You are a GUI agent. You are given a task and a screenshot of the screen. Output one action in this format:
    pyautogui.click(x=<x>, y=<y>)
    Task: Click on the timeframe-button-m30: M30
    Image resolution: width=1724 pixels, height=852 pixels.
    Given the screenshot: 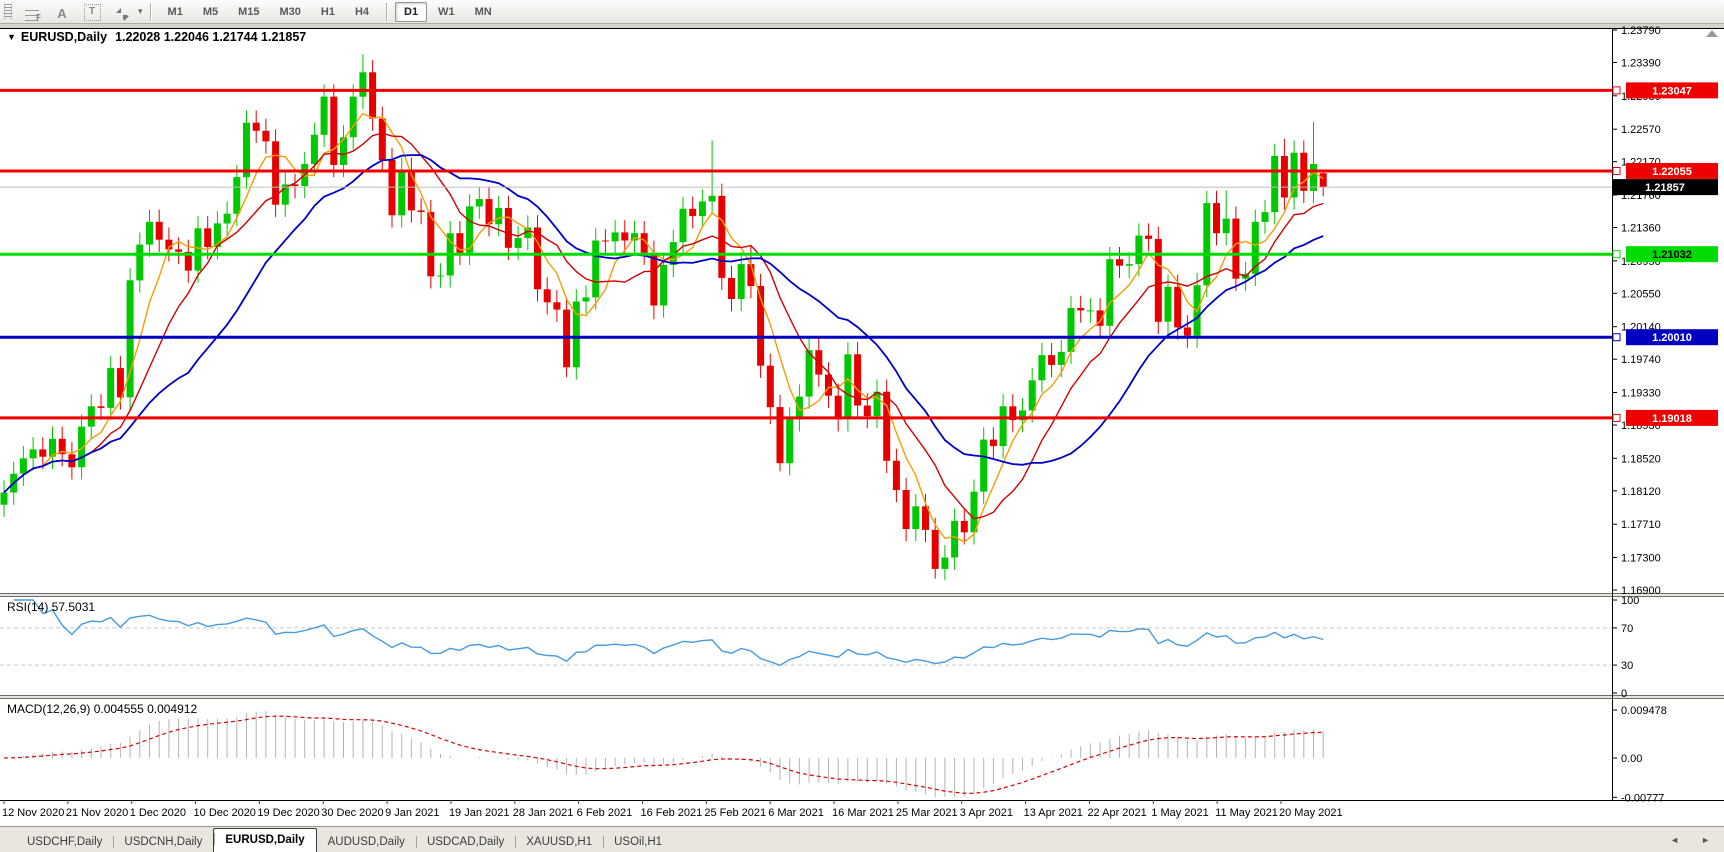 What is the action you would take?
    pyautogui.click(x=290, y=12)
    